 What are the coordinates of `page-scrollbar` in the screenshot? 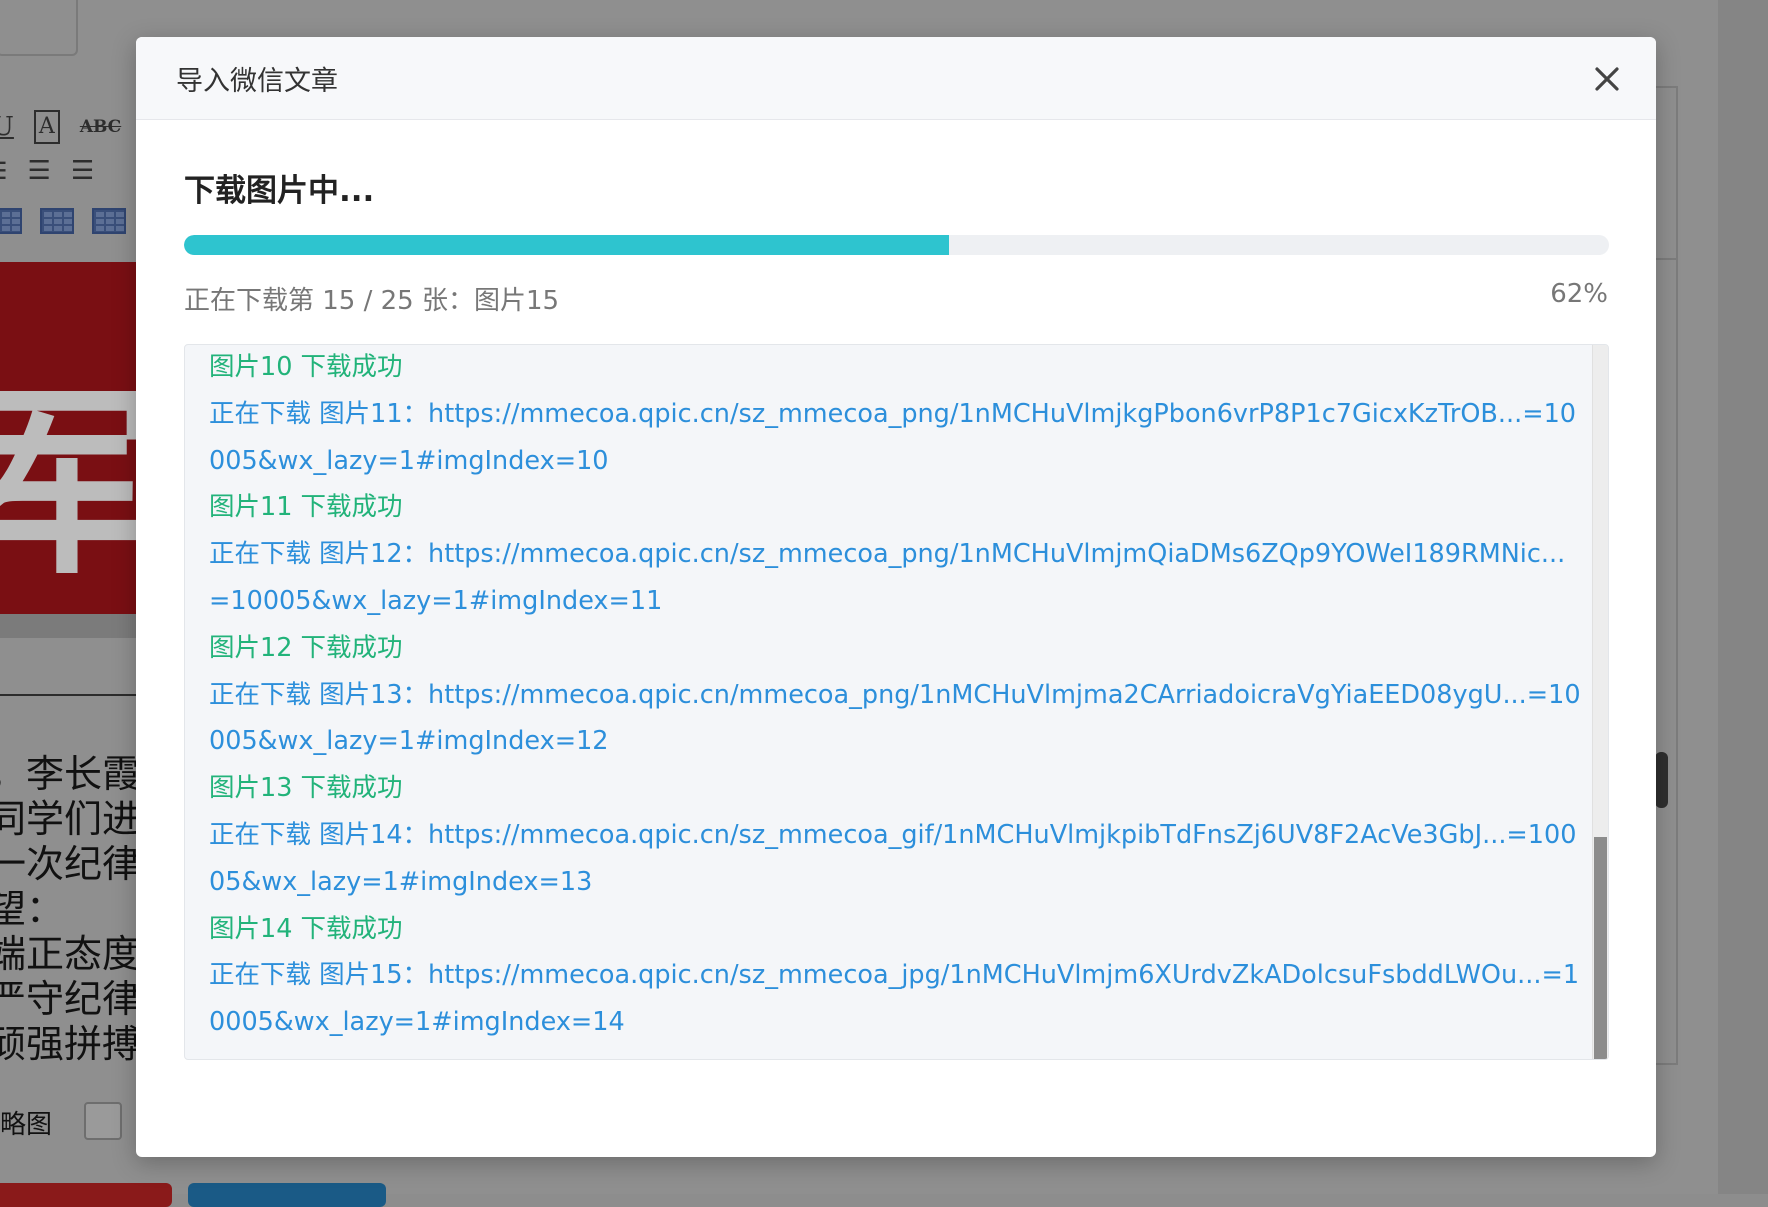 It's located at (1743, 597).